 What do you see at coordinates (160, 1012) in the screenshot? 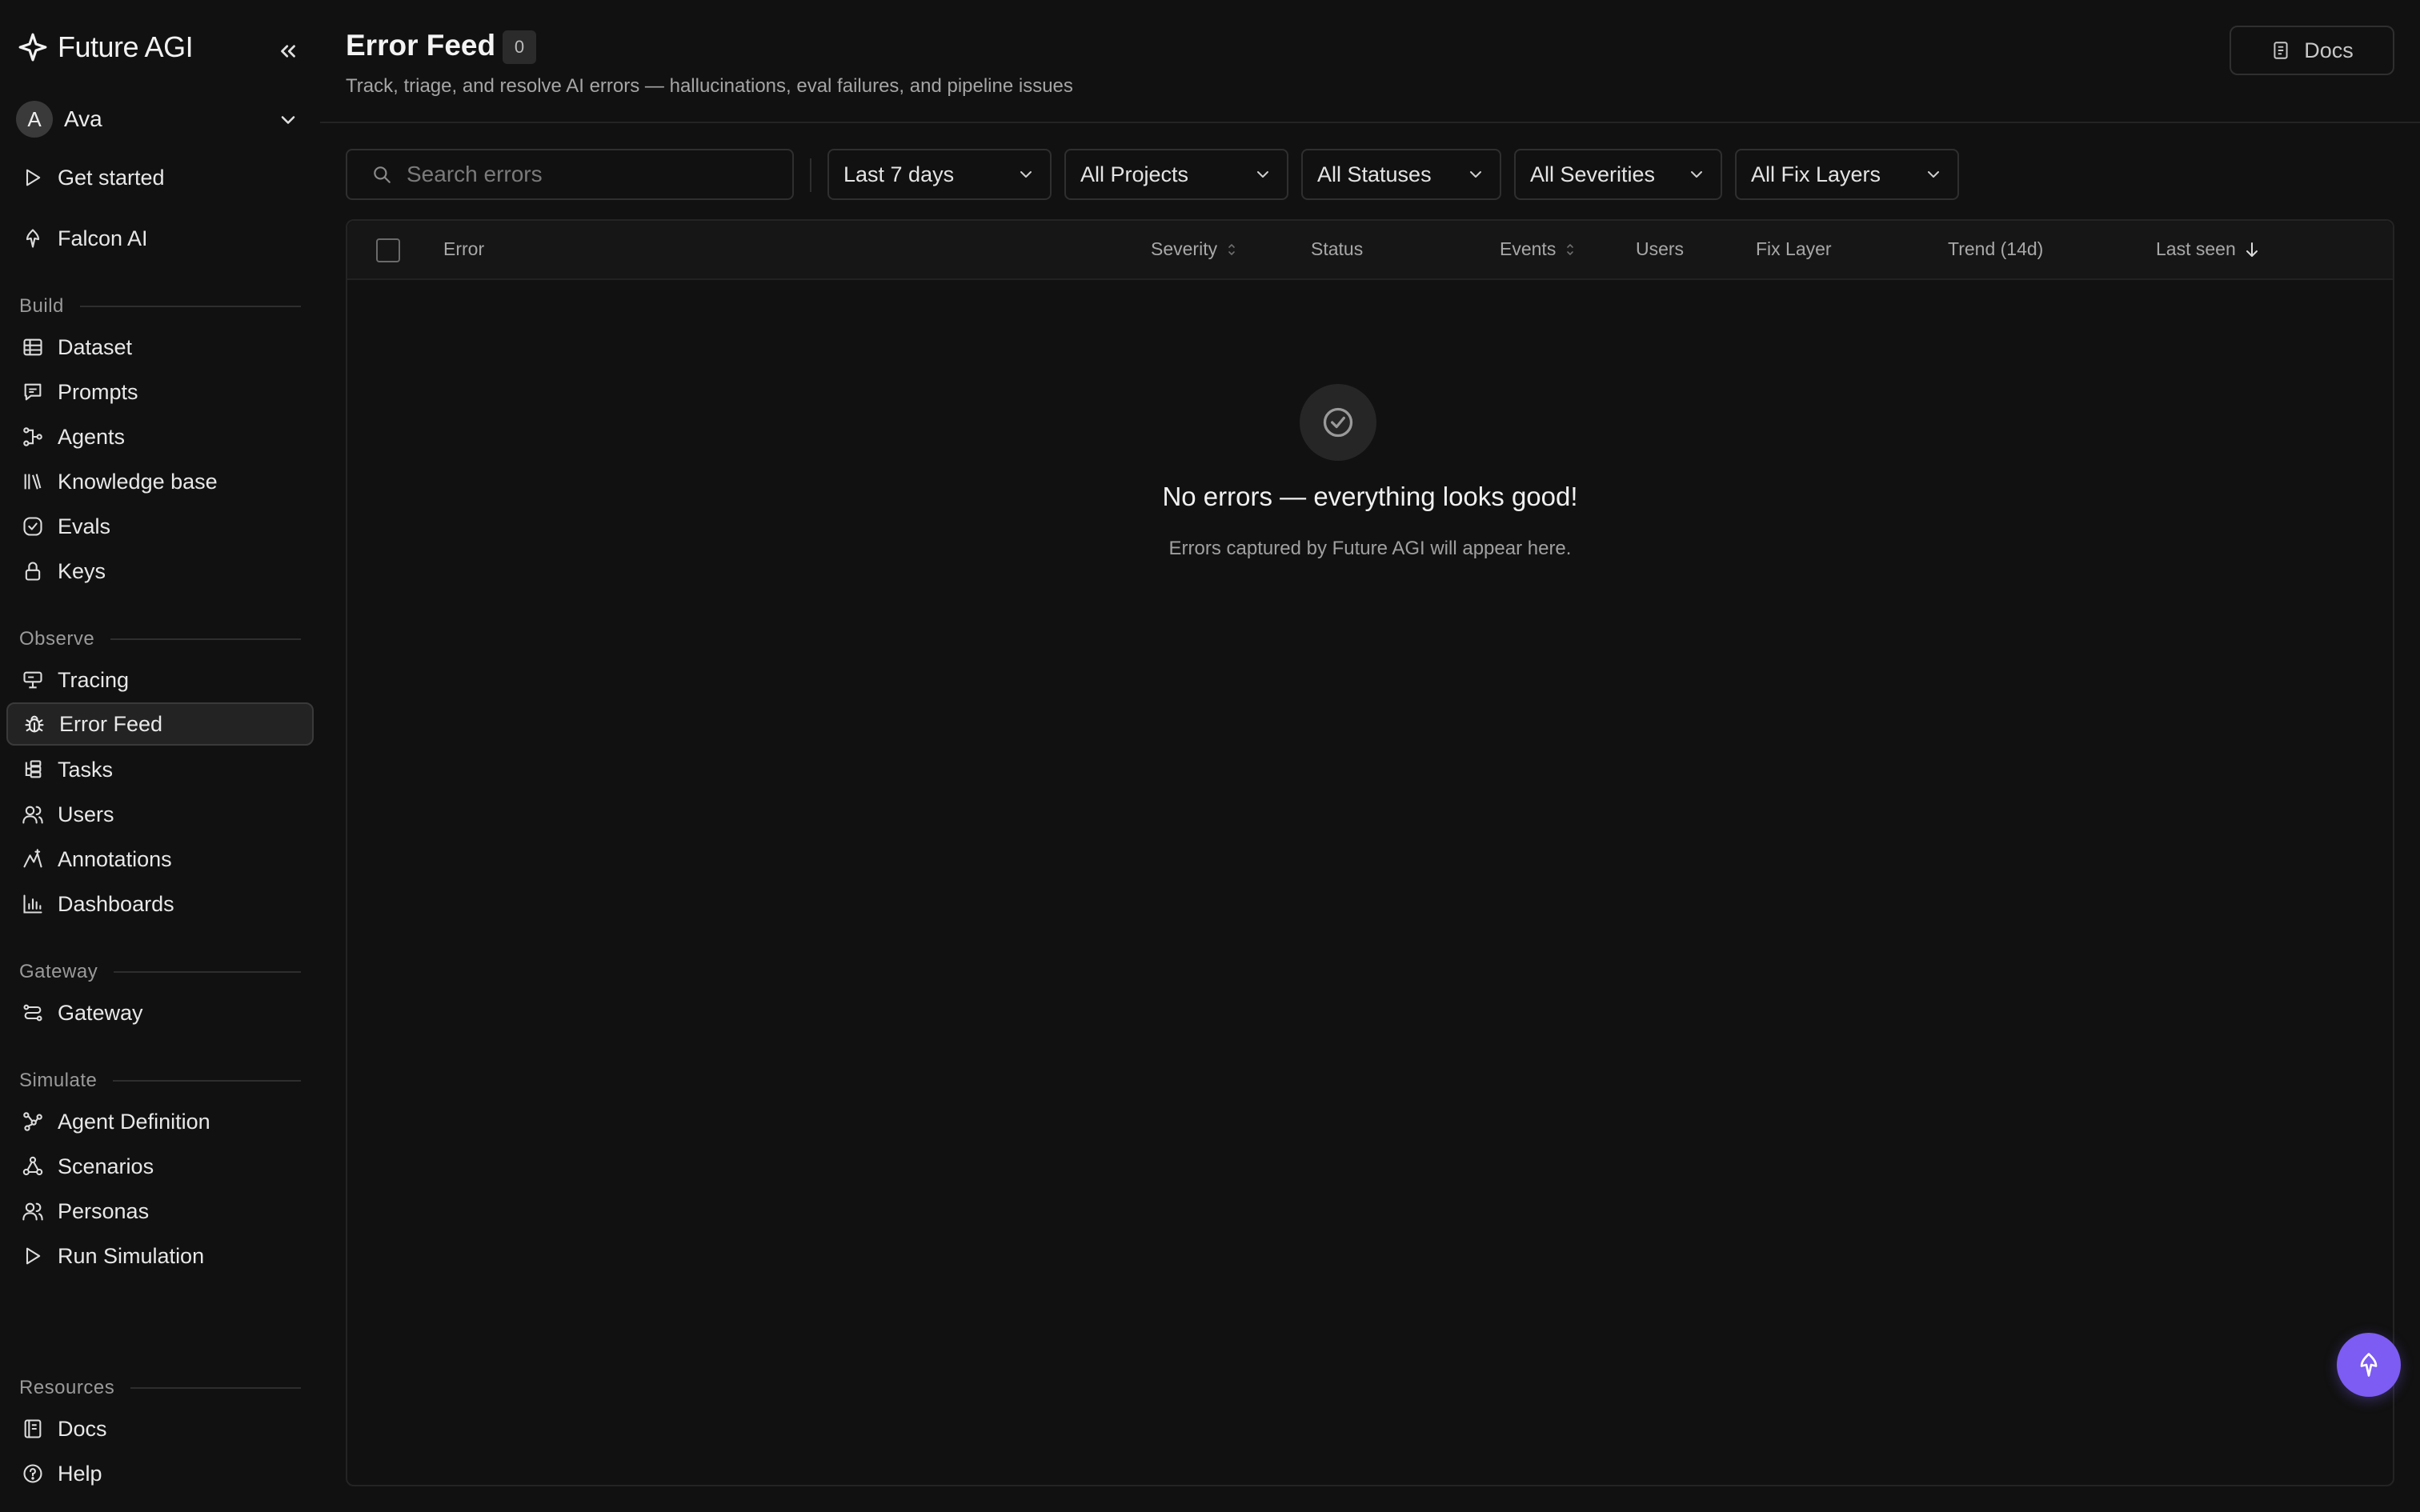
I see `sidebar-item-gateway: Gateway` at bounding box center [160, 1012].